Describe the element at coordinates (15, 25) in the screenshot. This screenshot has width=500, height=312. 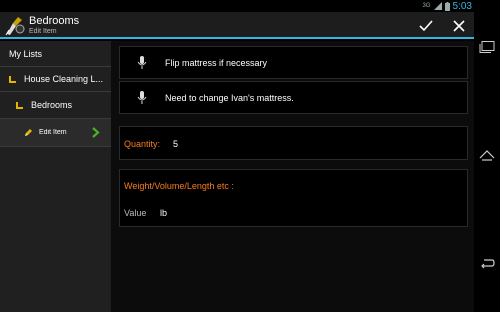
I see `app-logo-icon` at that location.